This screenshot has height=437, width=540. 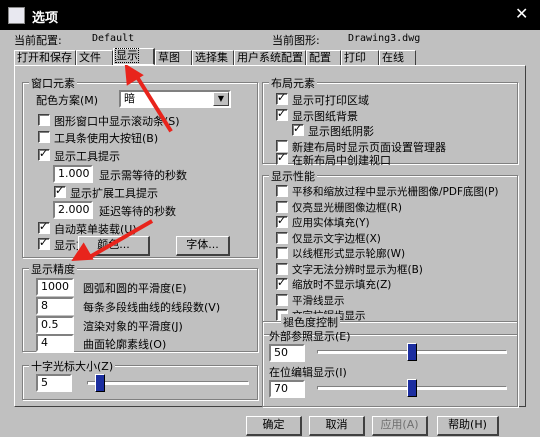 I want to click on tab-user-prefs: 用户系统配置, so click(x=270, y=57).